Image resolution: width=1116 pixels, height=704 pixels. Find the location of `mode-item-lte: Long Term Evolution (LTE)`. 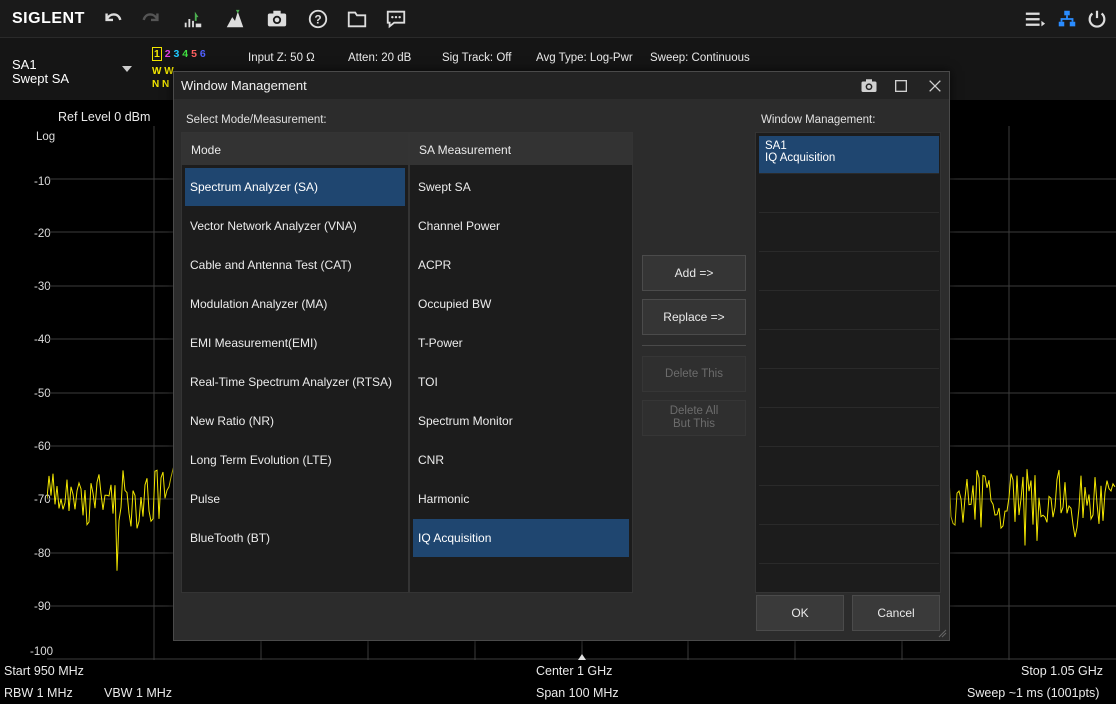

mode-item-lte: Long Term Evolution (LTE) is located at coordinates (295, 460).